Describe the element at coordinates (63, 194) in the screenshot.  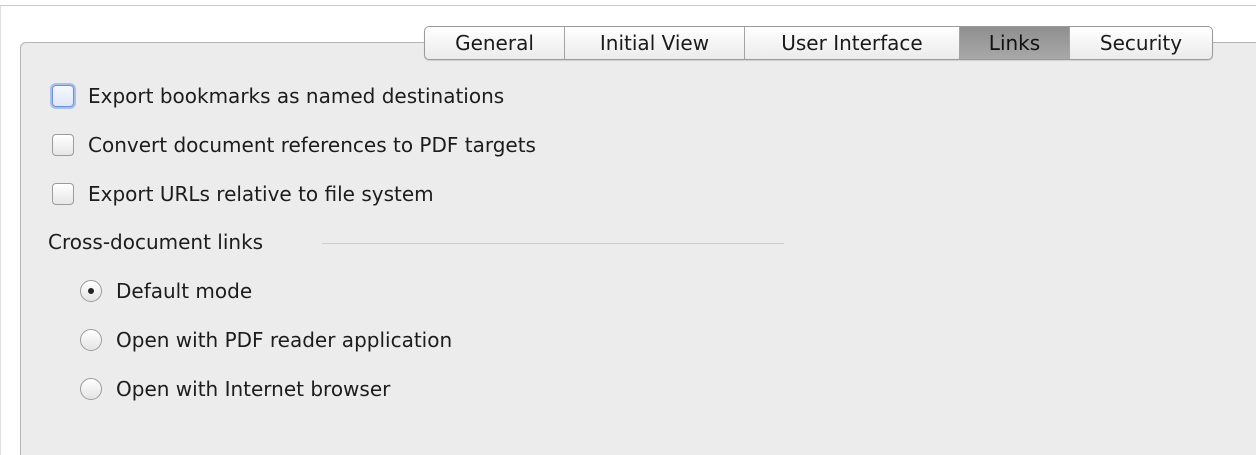
I see `export-urls-relative-checkbox` at that location.